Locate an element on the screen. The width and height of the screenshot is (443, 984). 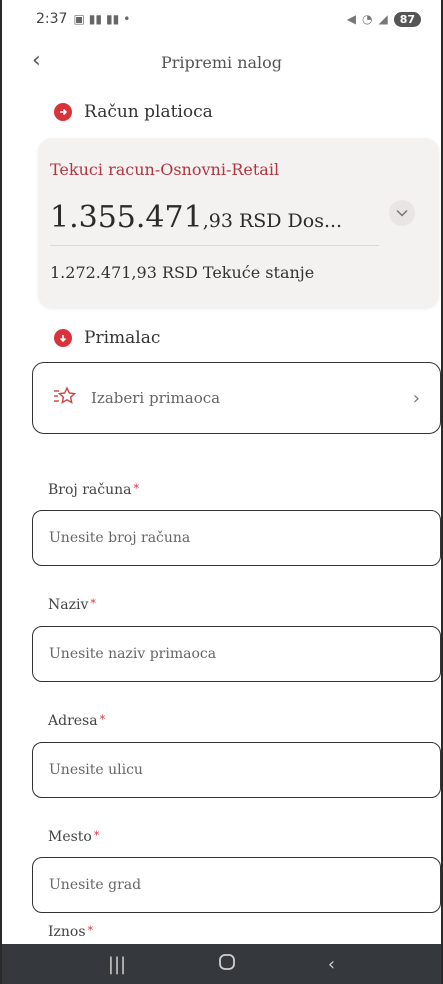
signal-icon: ◢ is located at coordinates (383, 19).